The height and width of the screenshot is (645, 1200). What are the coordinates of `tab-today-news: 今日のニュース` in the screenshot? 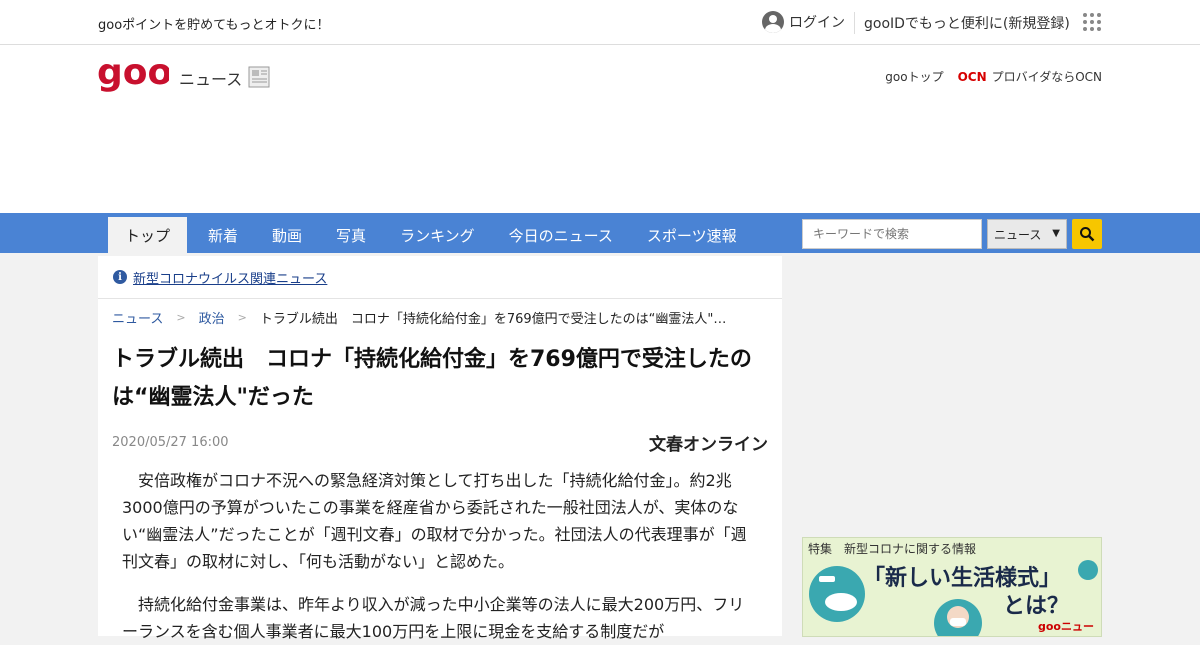 It's located at (561, 235).